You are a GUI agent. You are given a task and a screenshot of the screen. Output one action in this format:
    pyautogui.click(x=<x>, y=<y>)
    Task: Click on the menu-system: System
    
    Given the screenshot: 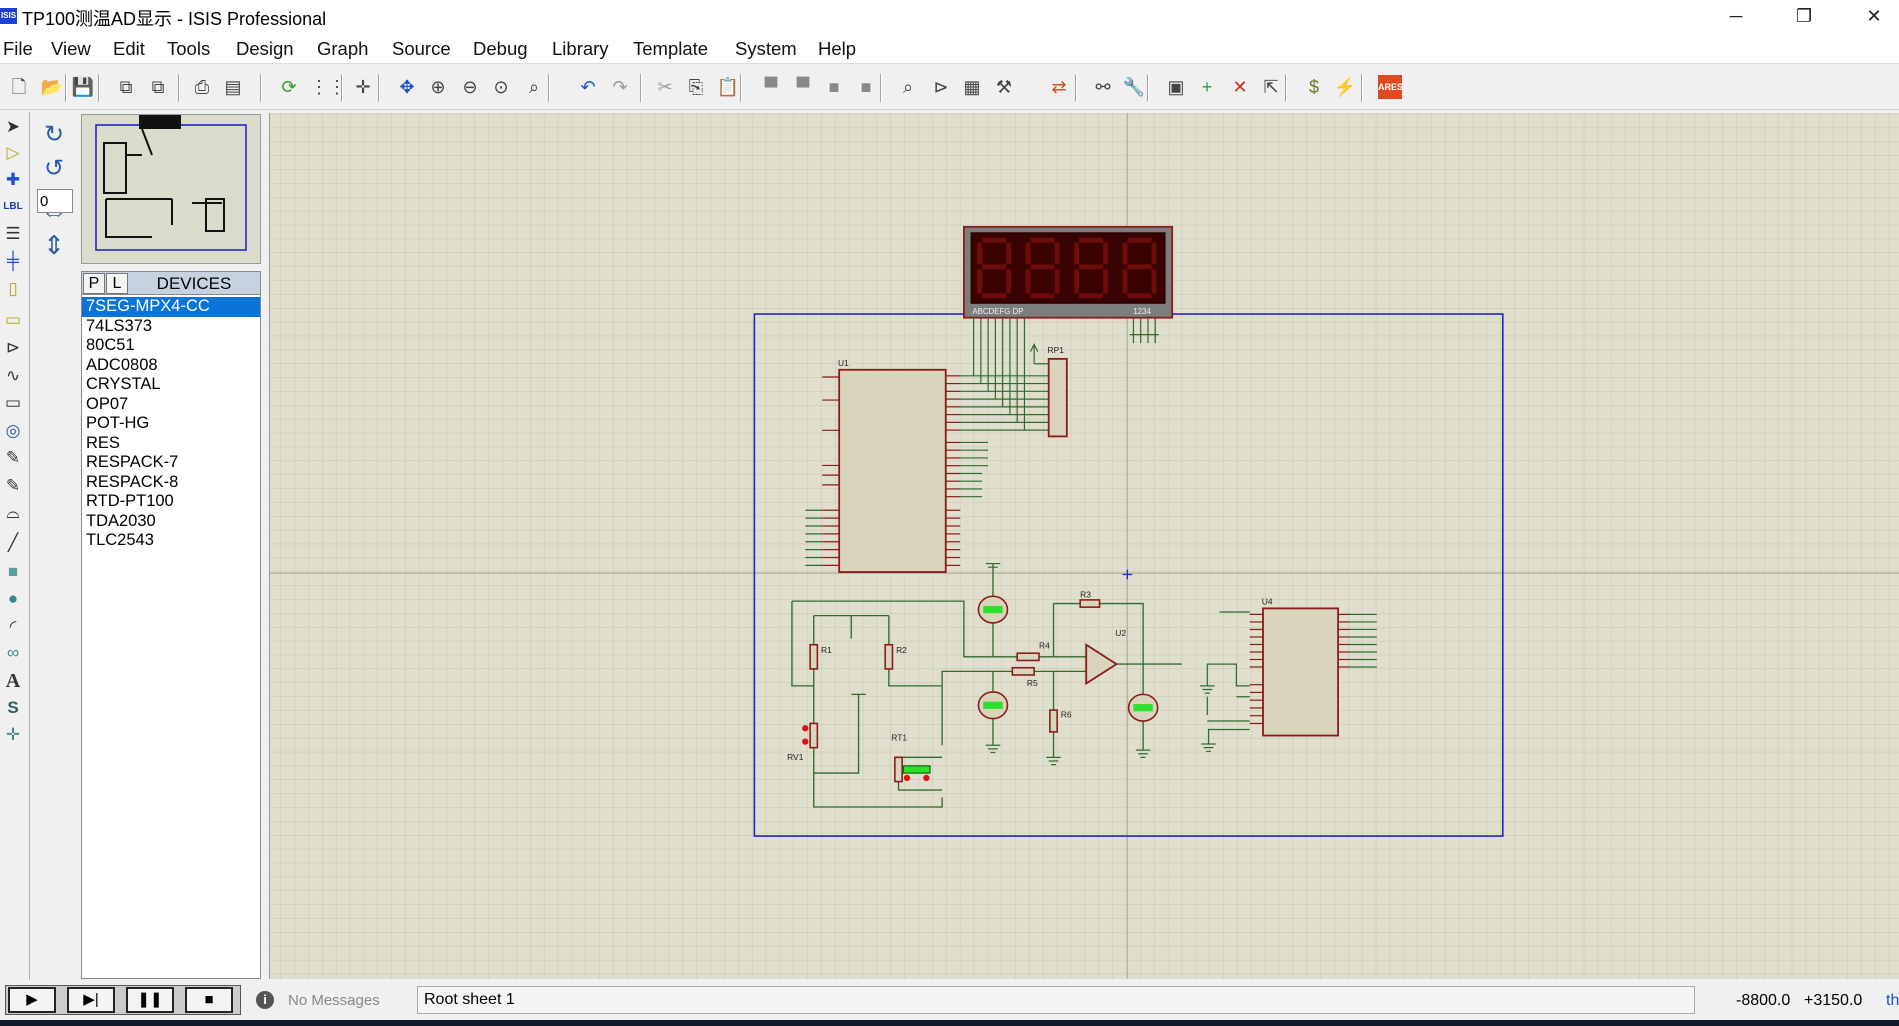 What is the action you would take?
    pyautogui.click(x=766, y=49)
    